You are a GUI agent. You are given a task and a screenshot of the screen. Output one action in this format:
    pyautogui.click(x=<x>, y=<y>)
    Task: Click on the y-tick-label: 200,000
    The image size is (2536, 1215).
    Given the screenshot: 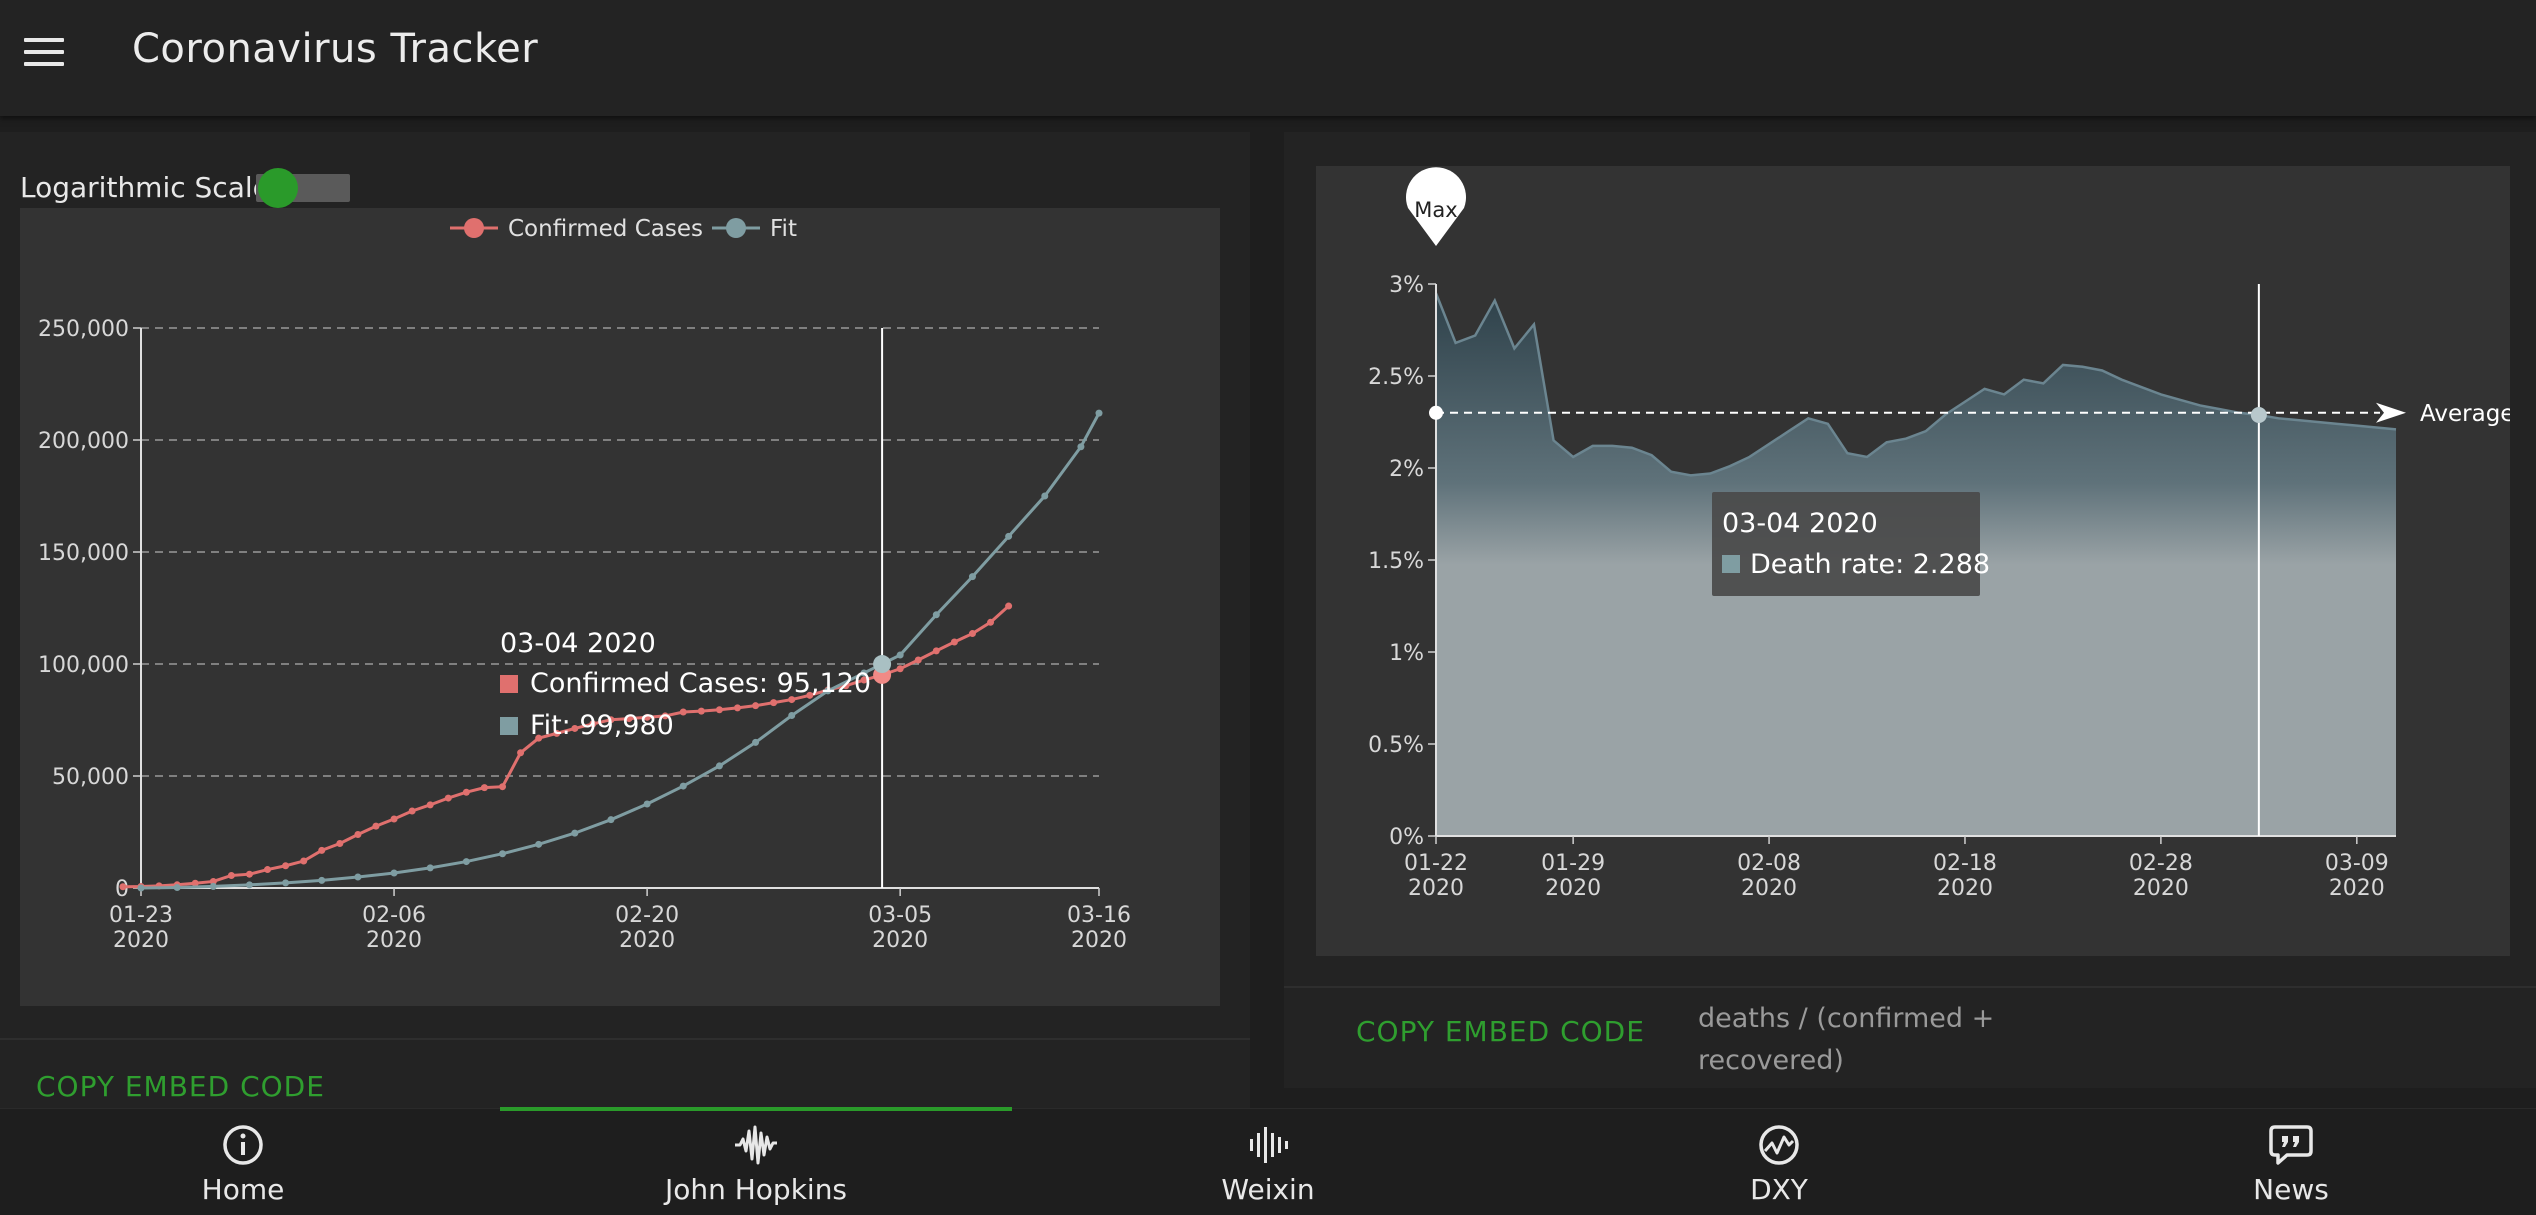 What is the action you would take?
    pyautogui.click(x=83, y=441)
    